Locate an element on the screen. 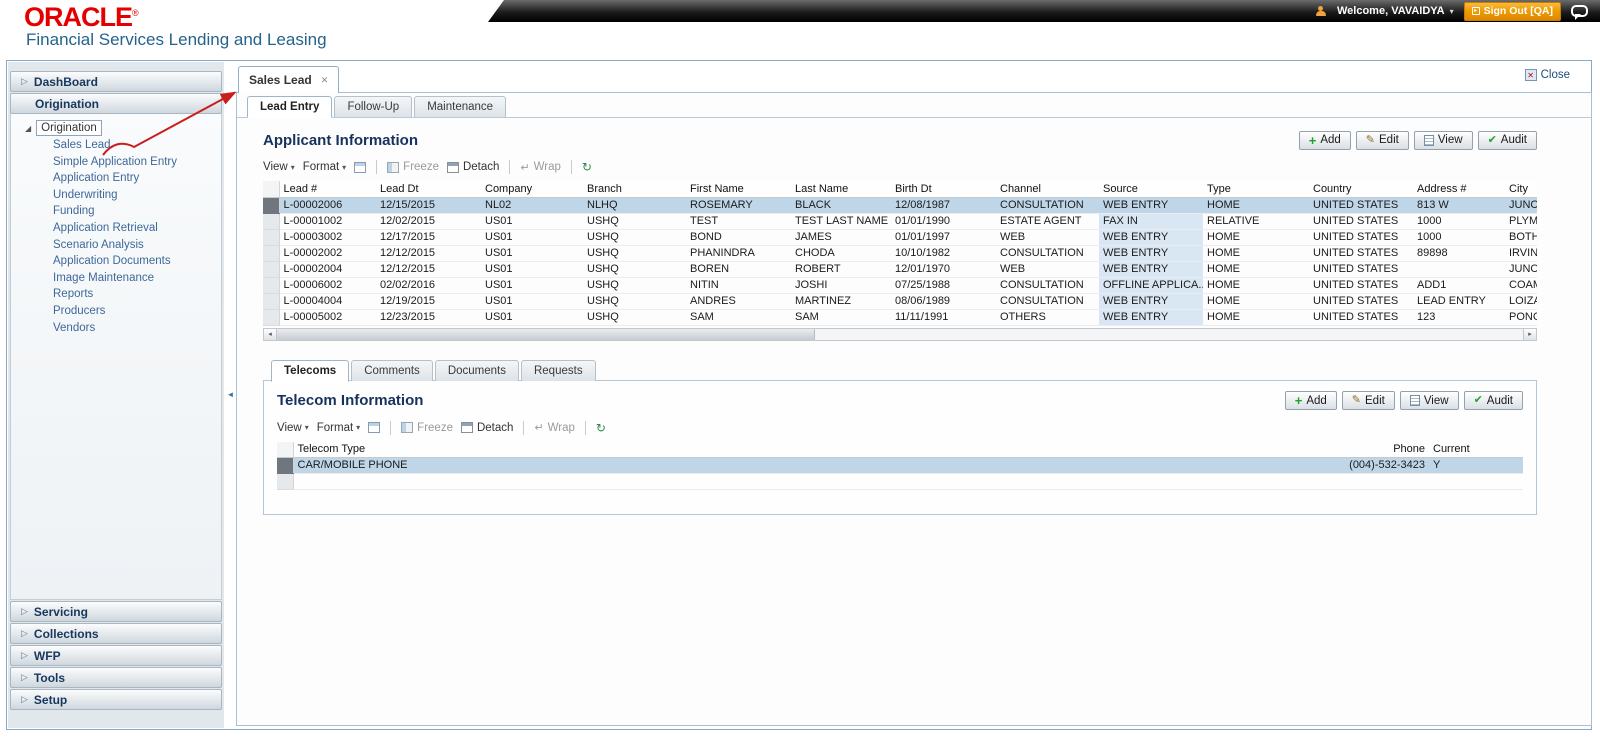  close-button: ✕ Close is located at coordinates (1547, 75).